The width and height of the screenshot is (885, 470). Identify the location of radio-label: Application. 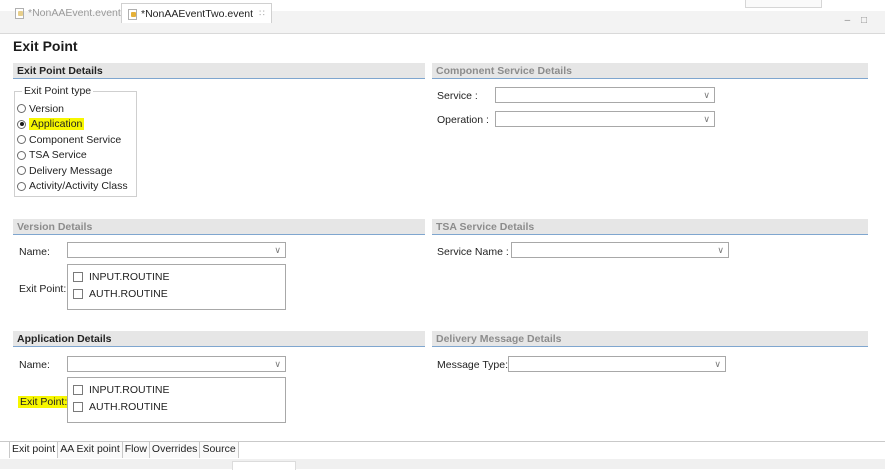
(57, 124).